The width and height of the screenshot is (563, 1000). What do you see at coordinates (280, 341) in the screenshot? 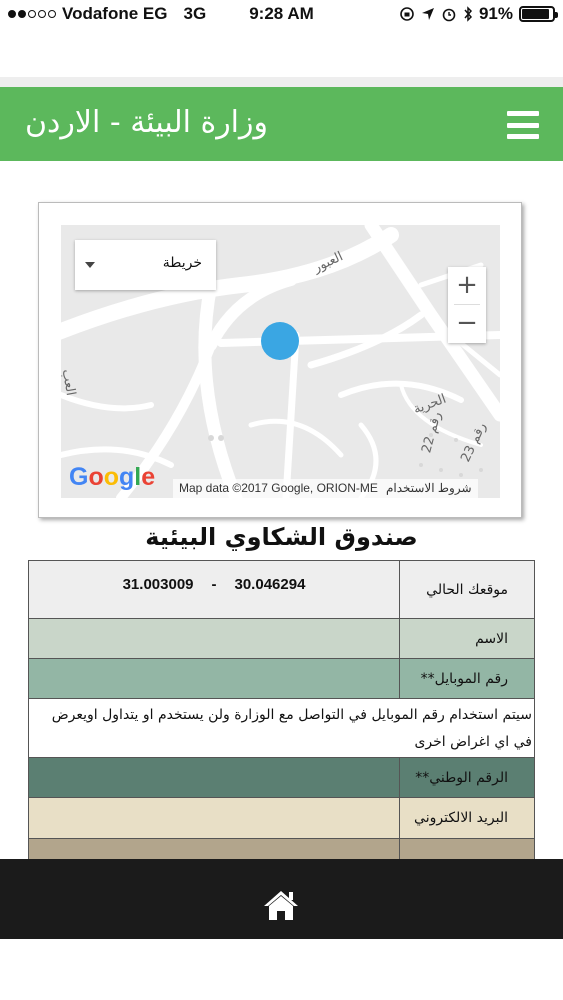
I see `current-location-marker` at bounding box center [280, 341].